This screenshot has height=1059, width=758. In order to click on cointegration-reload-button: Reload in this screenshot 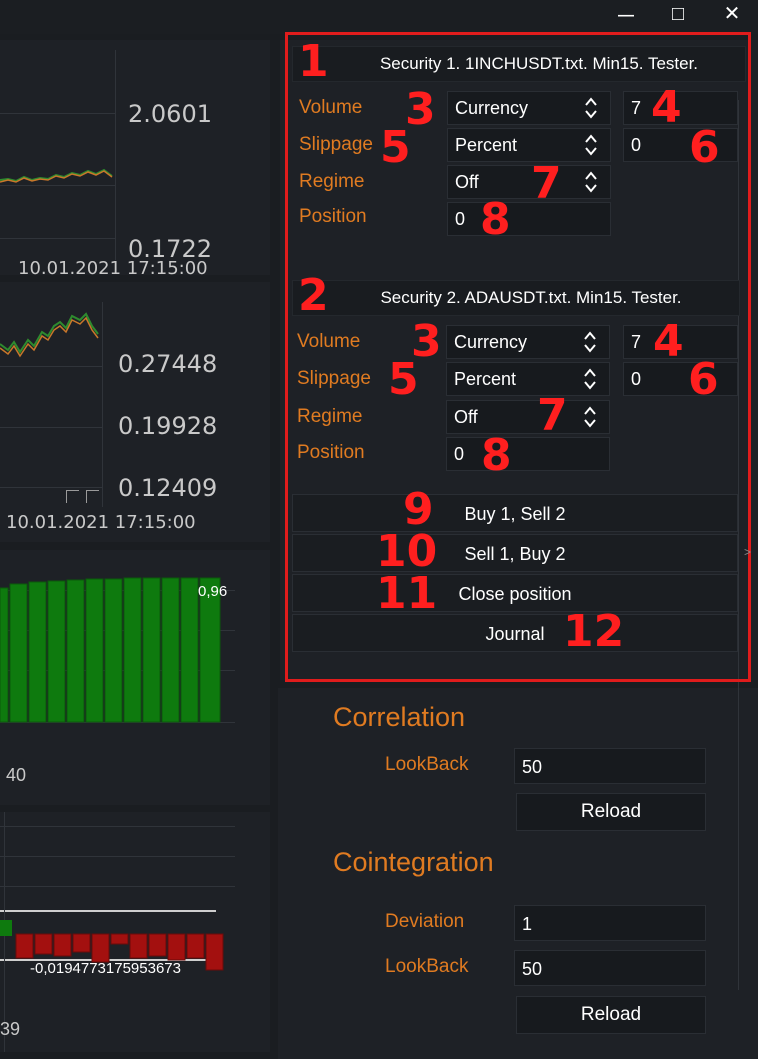, I will do `click(611, 1015)`.